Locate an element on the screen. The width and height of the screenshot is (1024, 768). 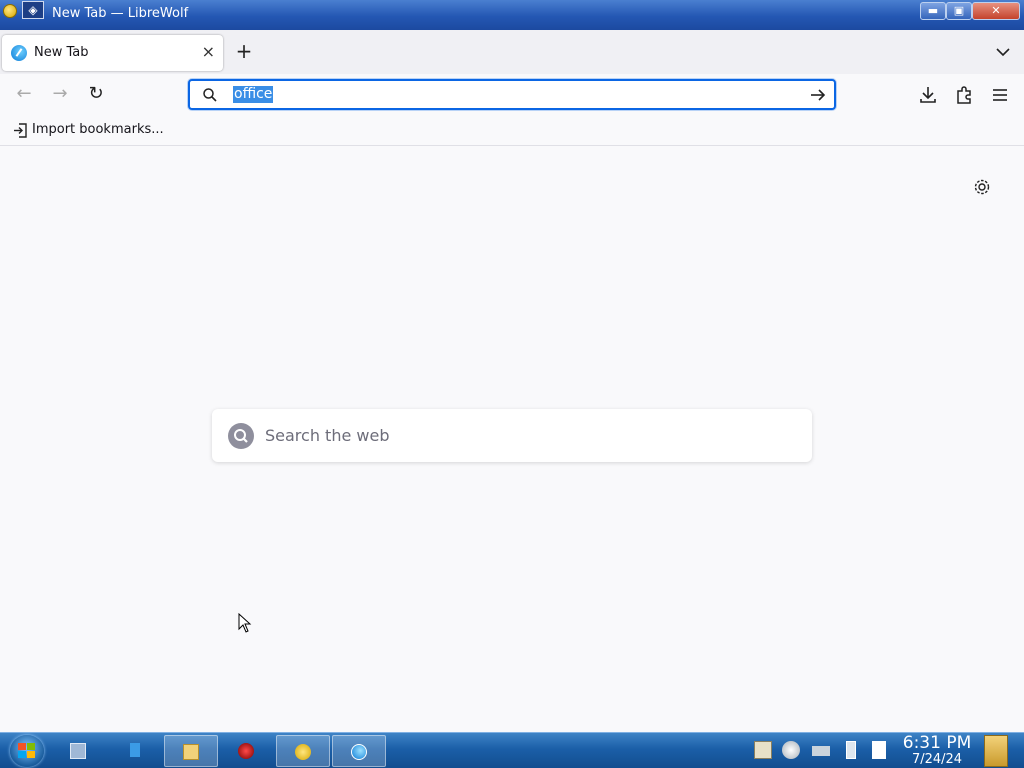
system-icon is located at coordinates (78, 751).